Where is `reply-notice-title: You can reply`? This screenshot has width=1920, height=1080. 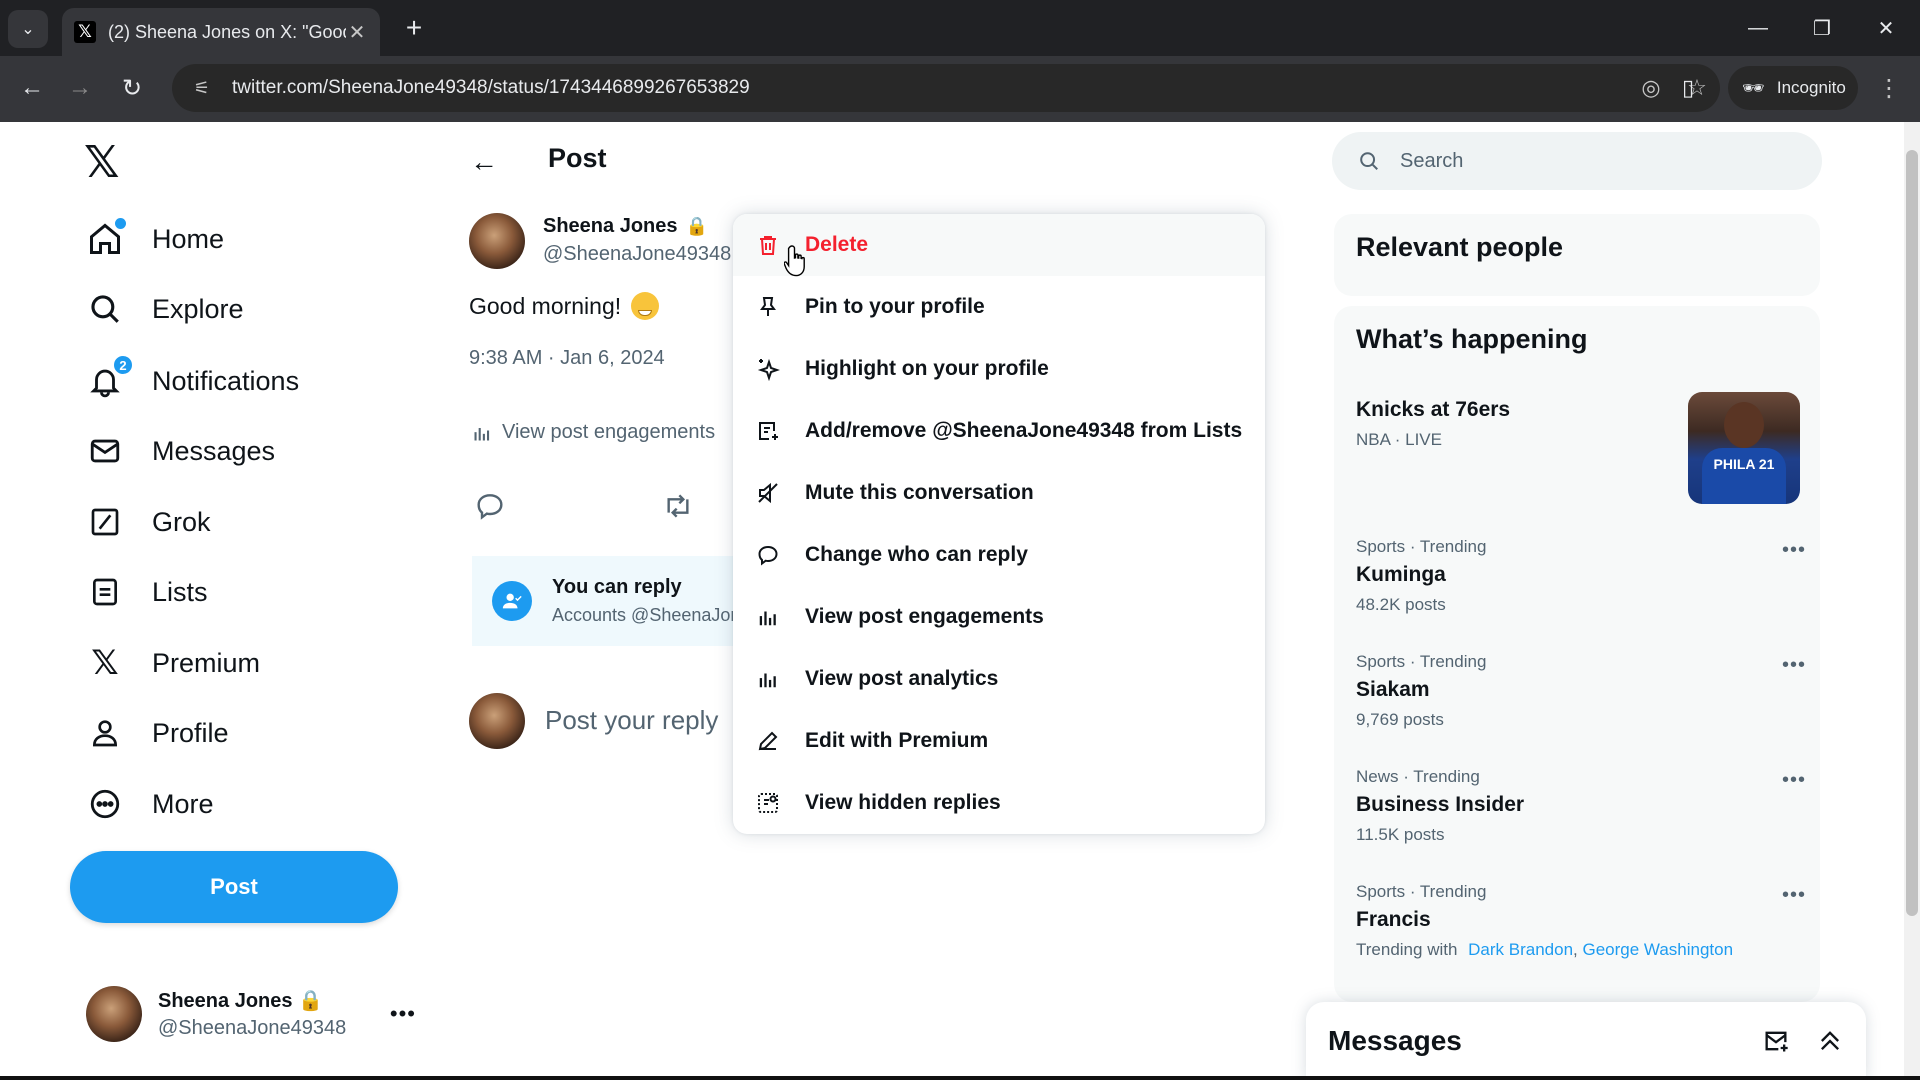 reply-notice-title: You can reply is located at coordinates (617, 587).